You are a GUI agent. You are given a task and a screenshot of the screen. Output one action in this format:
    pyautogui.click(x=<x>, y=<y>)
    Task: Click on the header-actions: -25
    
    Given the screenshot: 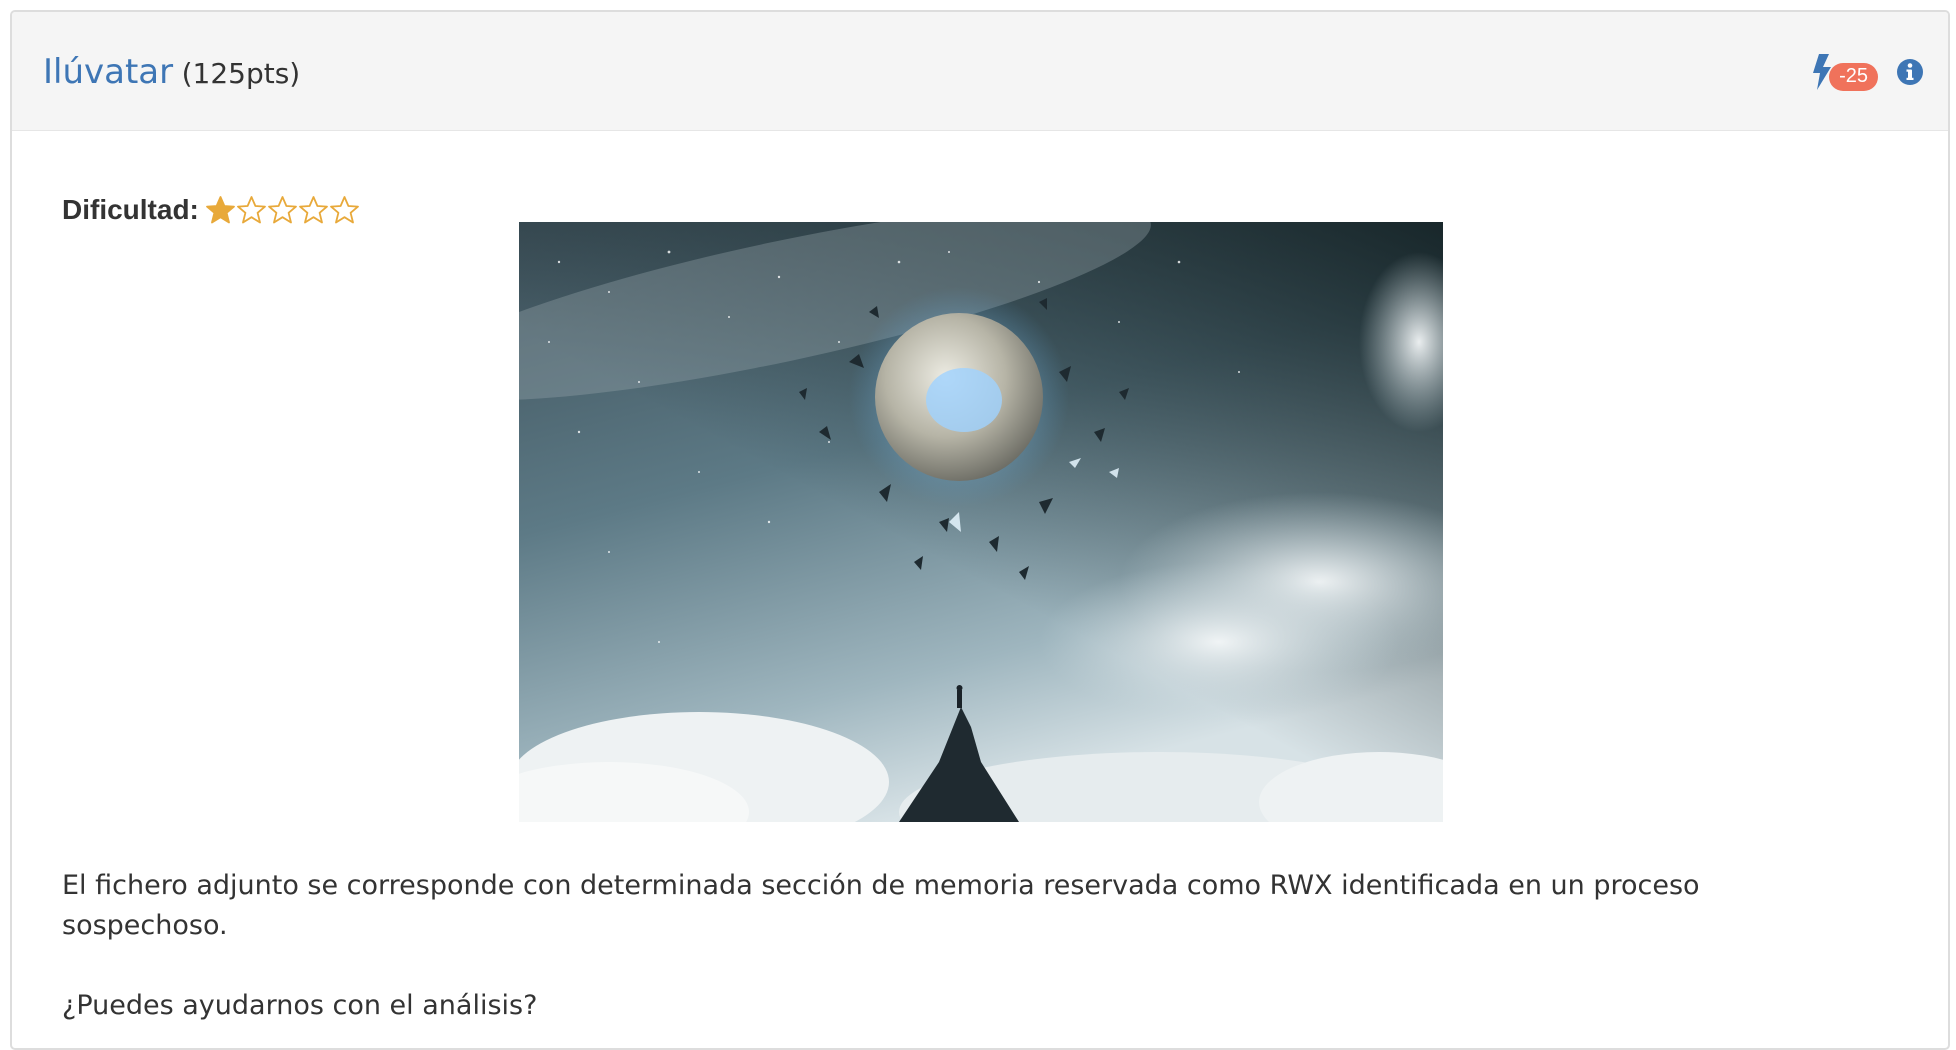 What is the action you would take?
    pyautogui.click(x=1867, y=72)
    